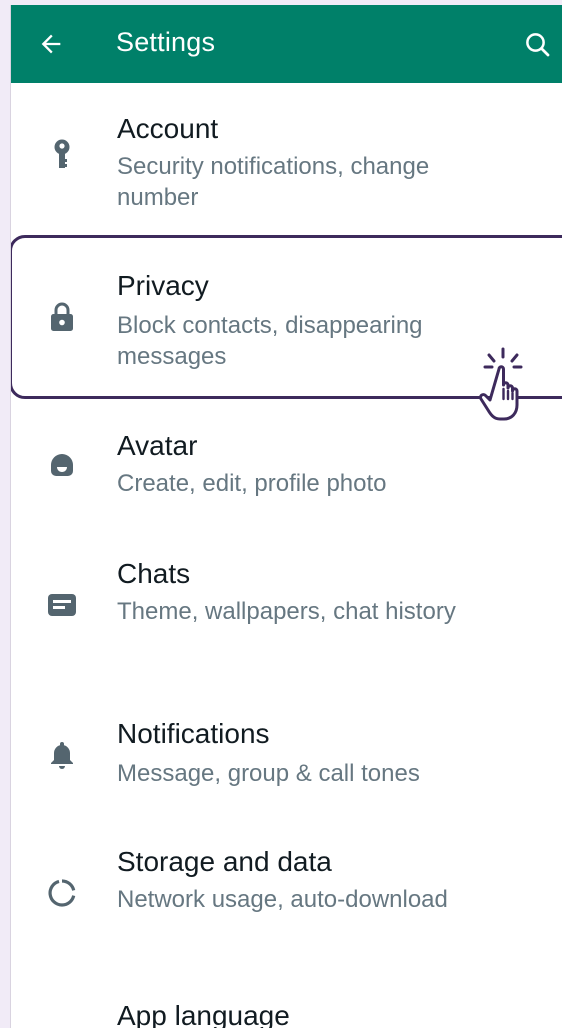 The height and width of the screenshot is (1028, 562). What do you see at coordinates (501, 384) in the screenshot?
I see `hand-pointer-icon` at bounding box center [501, 384].